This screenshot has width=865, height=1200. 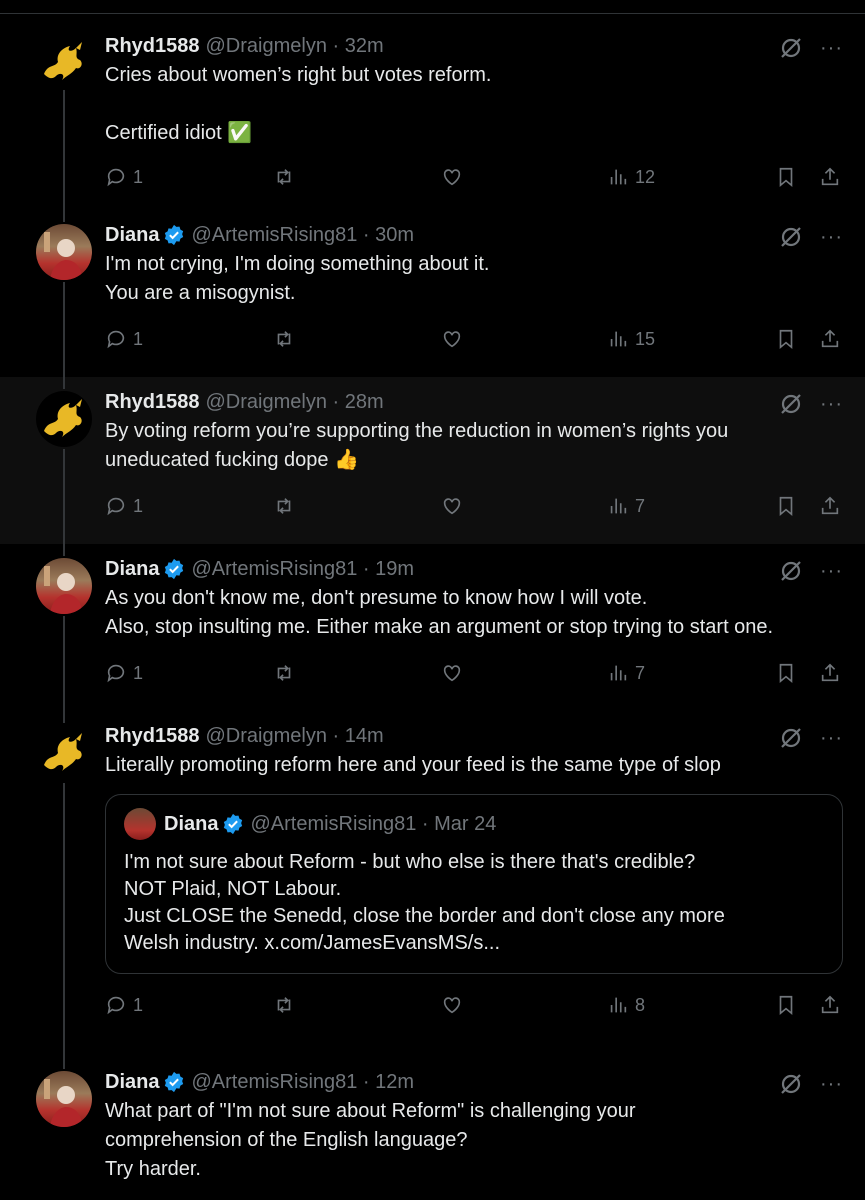 What do you see at coordinates (640, 1004) in the screenshot?
I see `view-count: 8` at bounding box center [640, 1004].